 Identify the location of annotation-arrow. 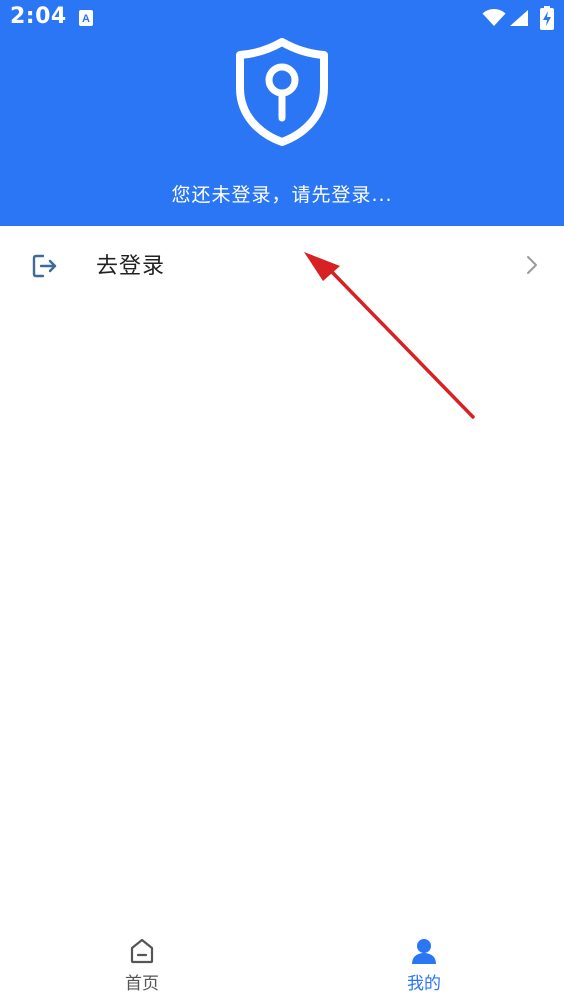
(389, 335).